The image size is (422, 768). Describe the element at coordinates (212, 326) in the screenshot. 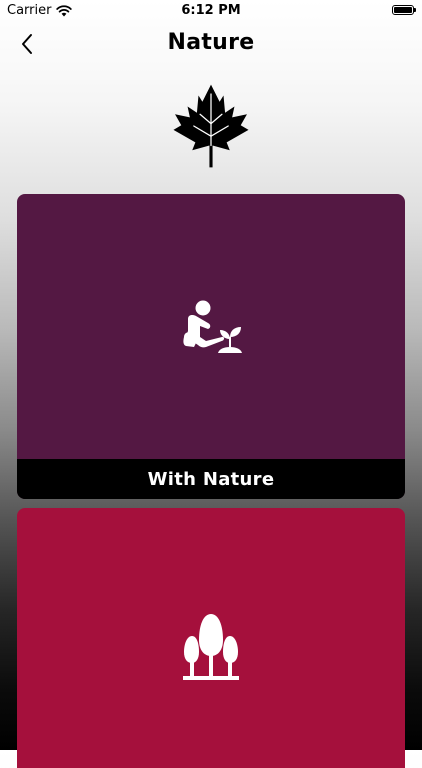

I see `gardening-person-icon` at that location.